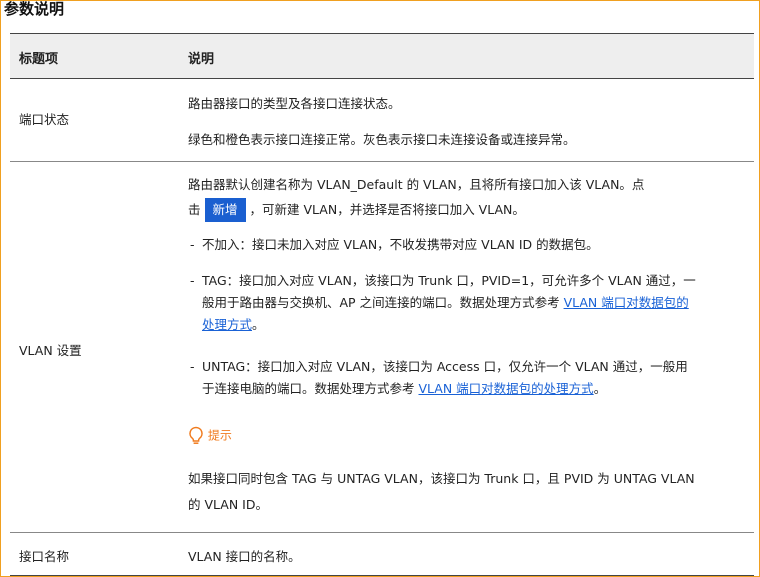 The image size is (760, 577). What do you see at coordinates (506, 388) in the screenshot?
I see `vlan-packet-handling-link-2: VLAN 端口对数据包的处理方式` at bounding box center [506, 388].